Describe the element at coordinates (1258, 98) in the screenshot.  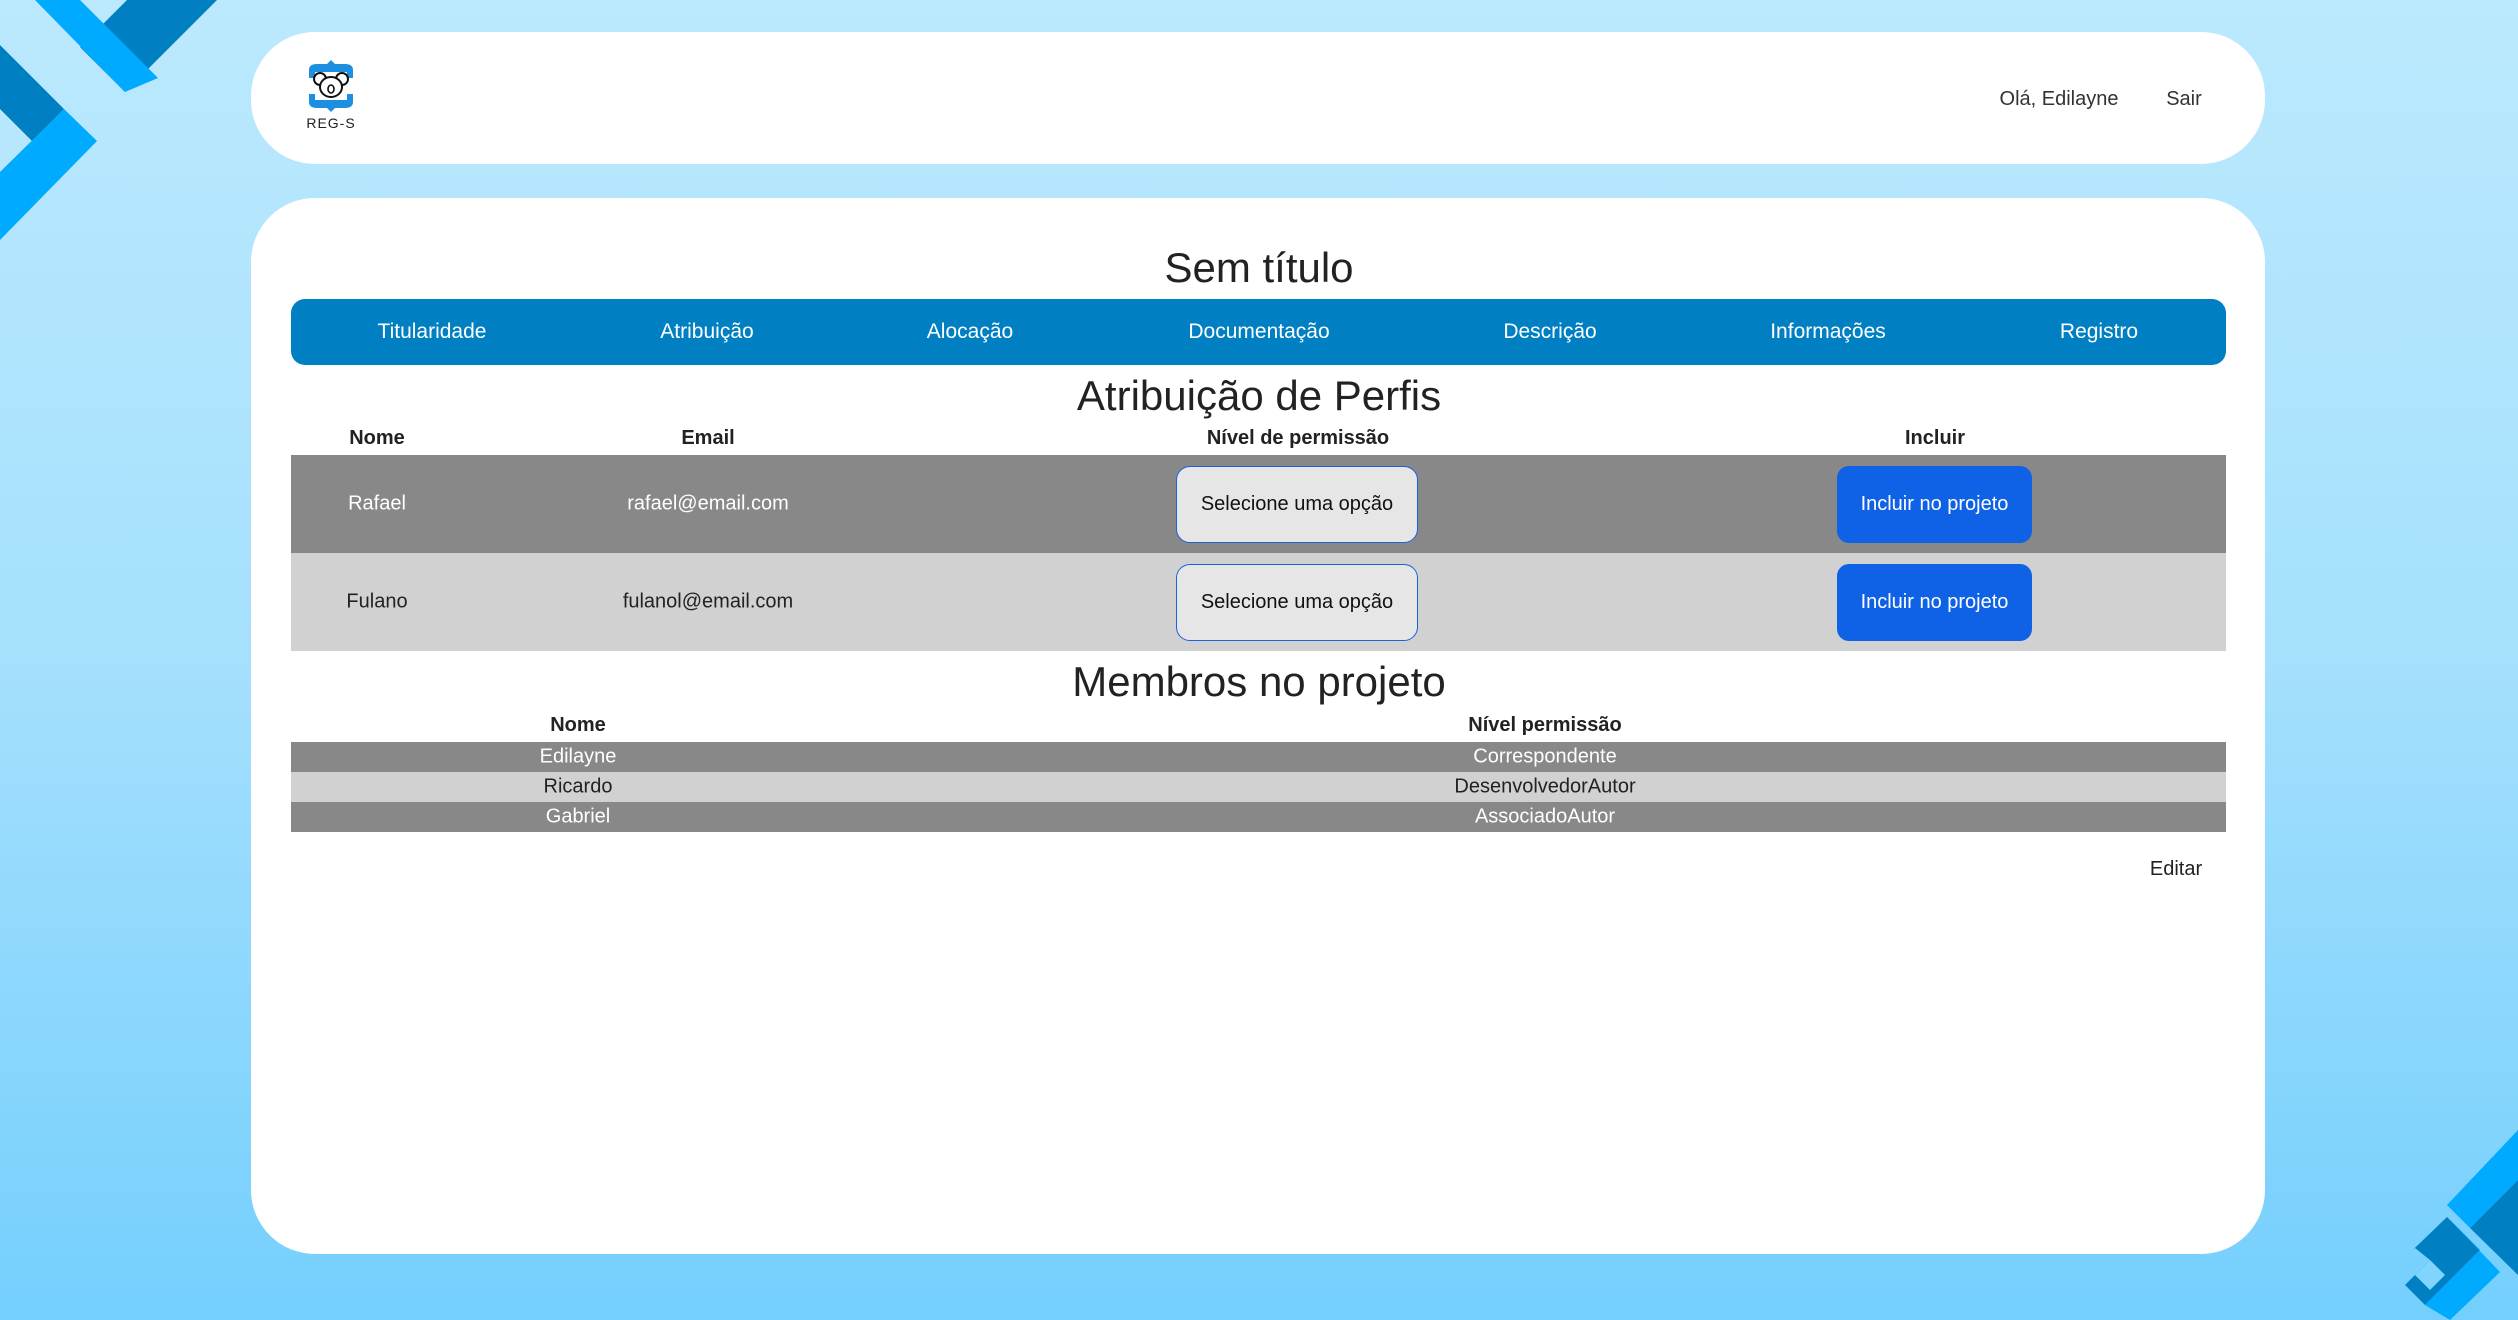
I see `top-header: REG-S Olá, Edilayne Sair` at that location.